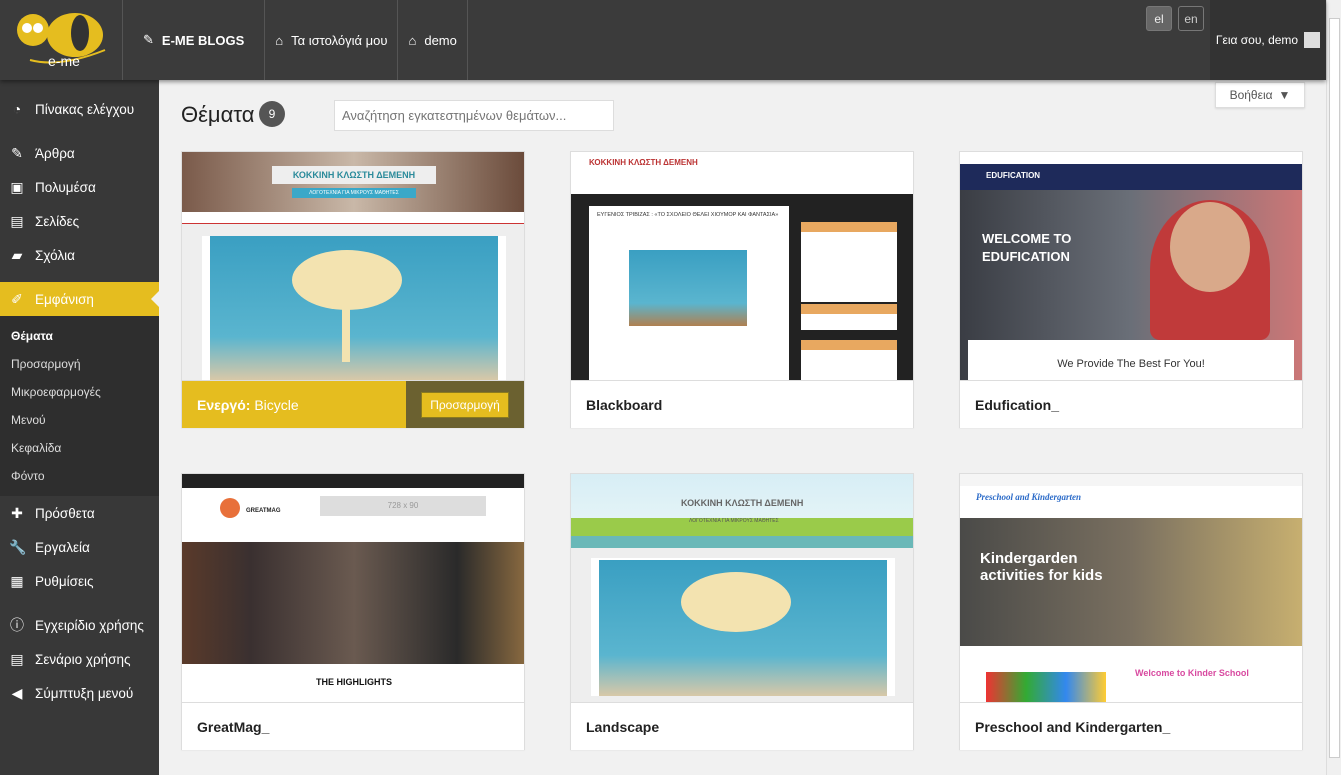 The image size is (1341, 775). I want to click on label: Εγχειρίδιο χρήσης, so click(89, 625).